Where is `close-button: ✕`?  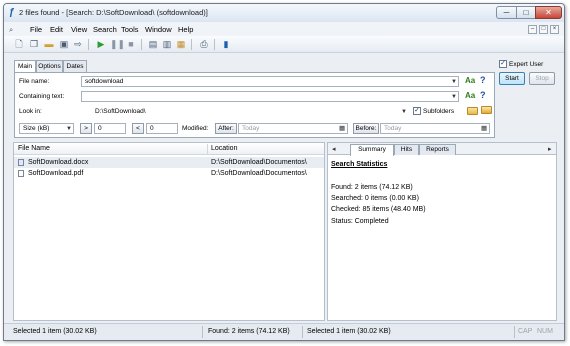 close-button: ✕ is located at coordinates (548, 12).